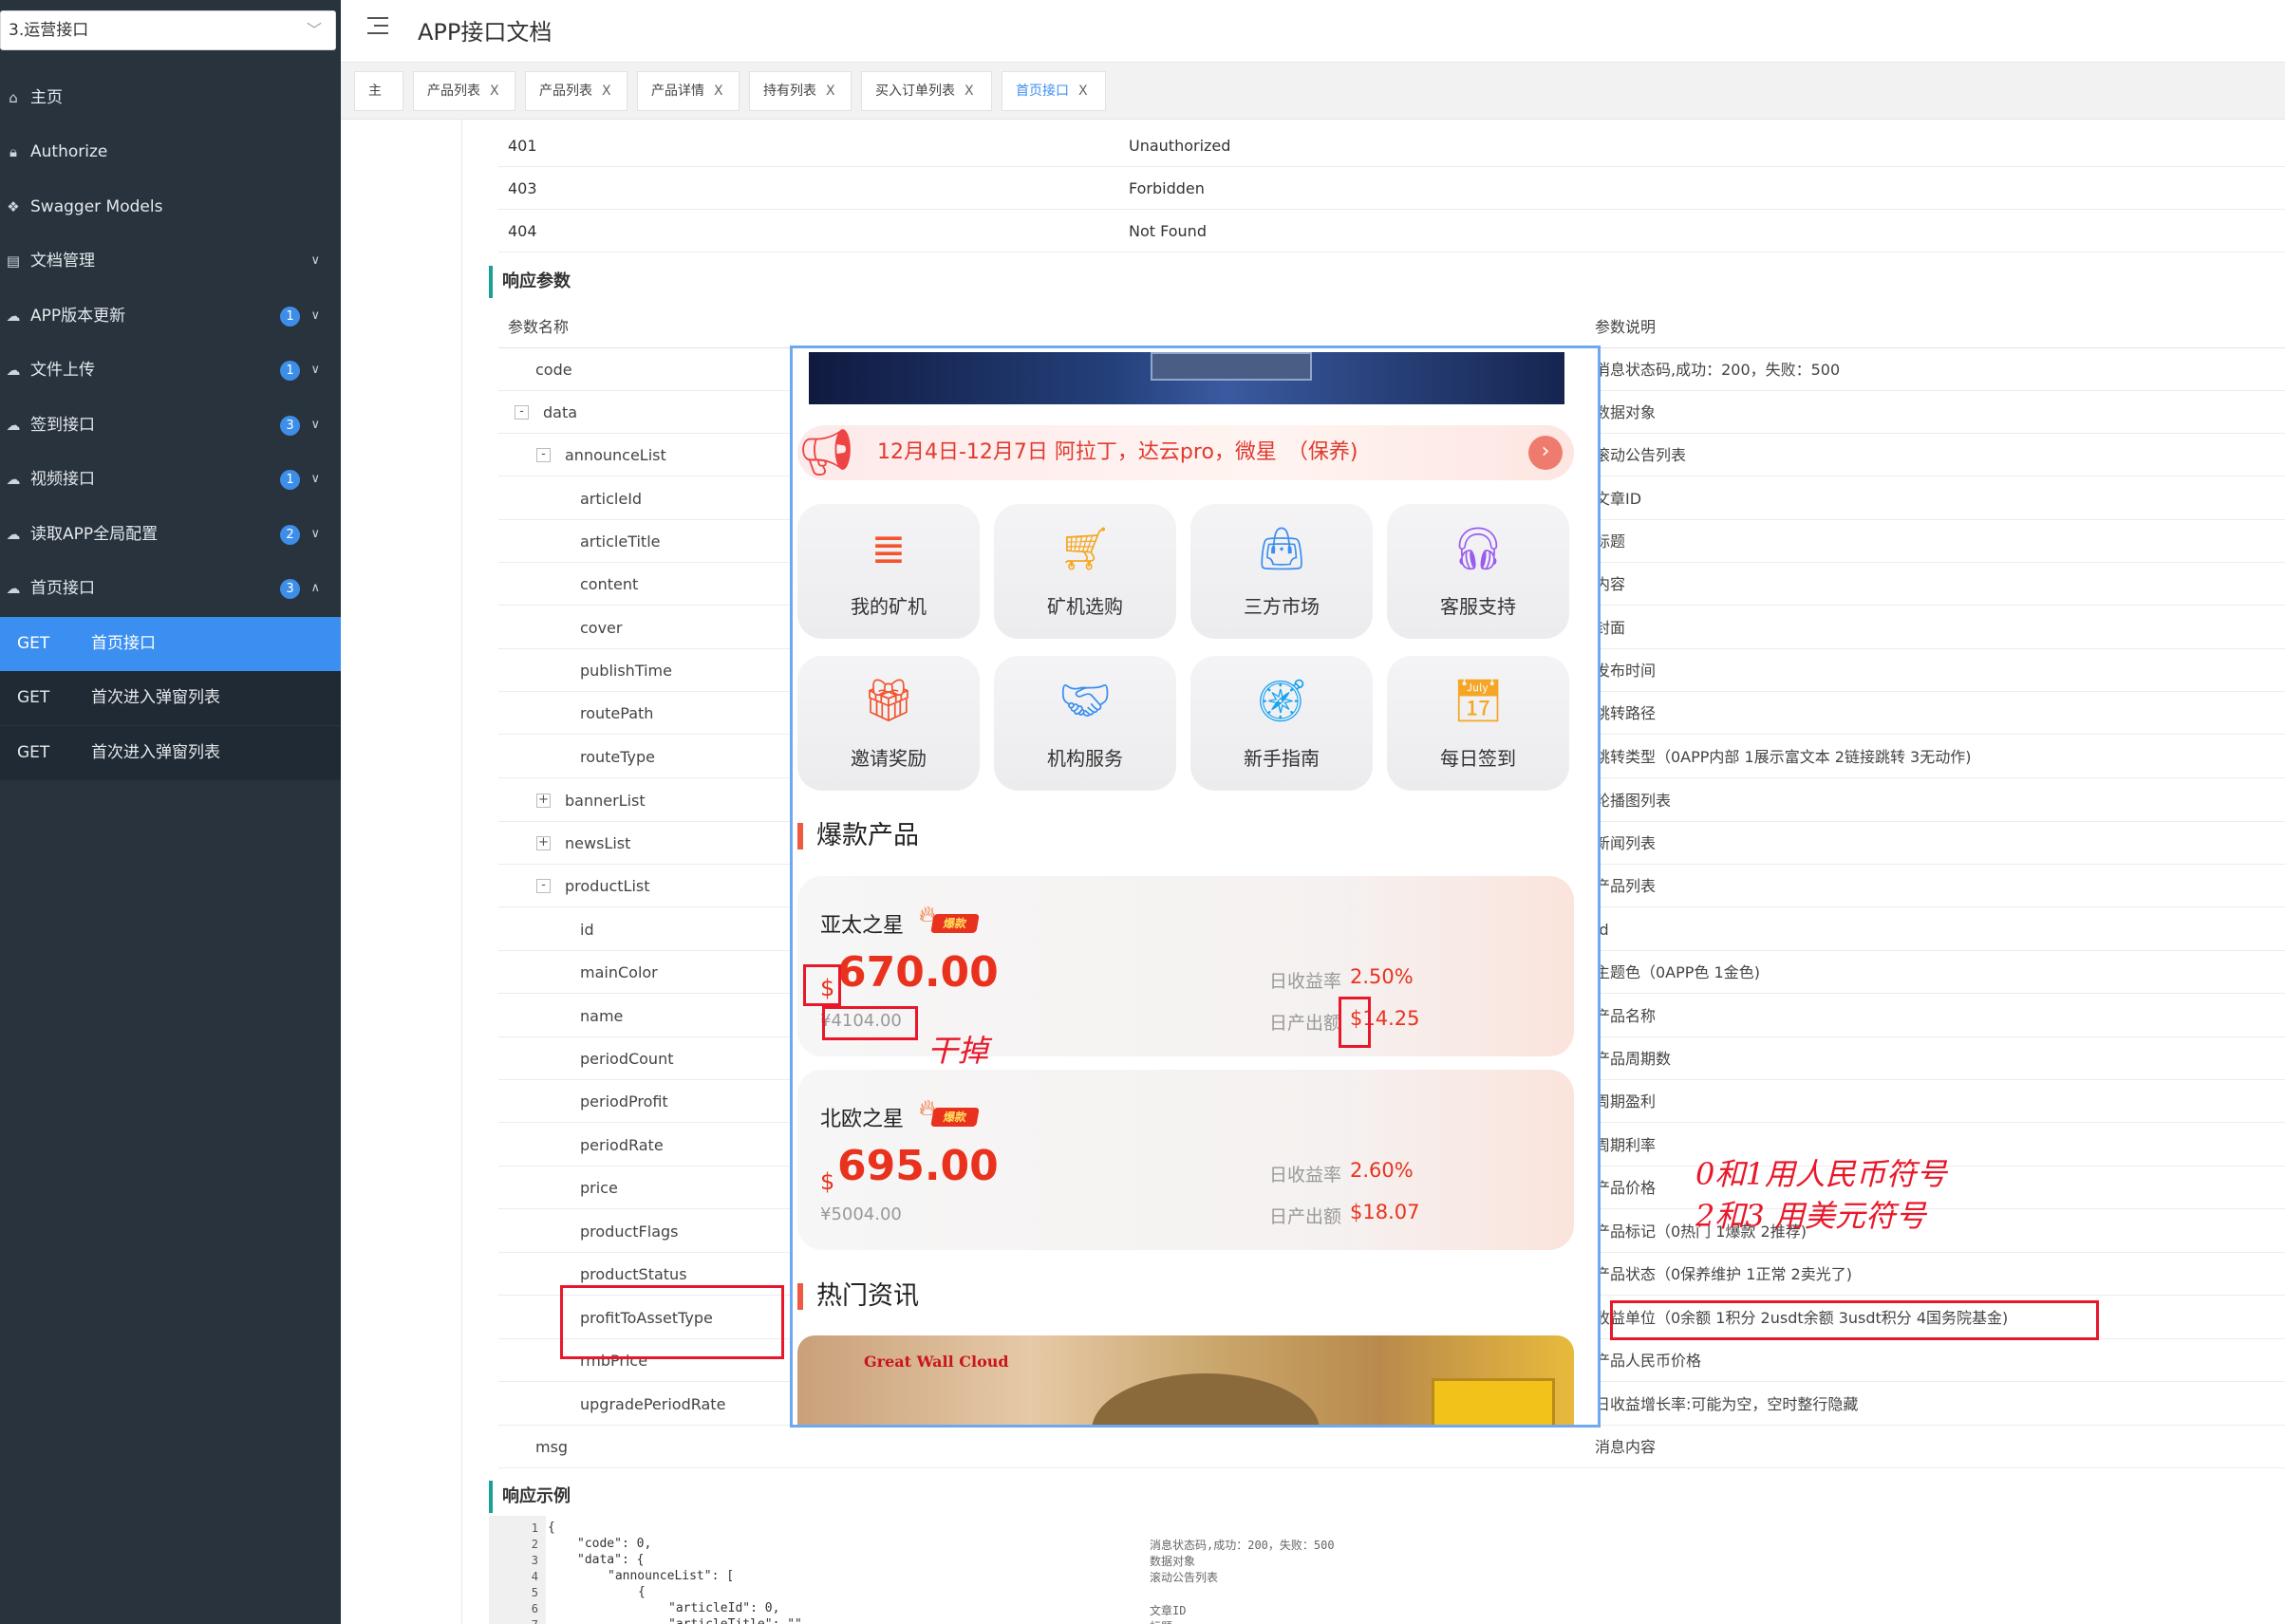  What do you see at coordinates (889, 549) in the screenshot?
I see `server-icon: ≣` at bounding box center [889, 549].